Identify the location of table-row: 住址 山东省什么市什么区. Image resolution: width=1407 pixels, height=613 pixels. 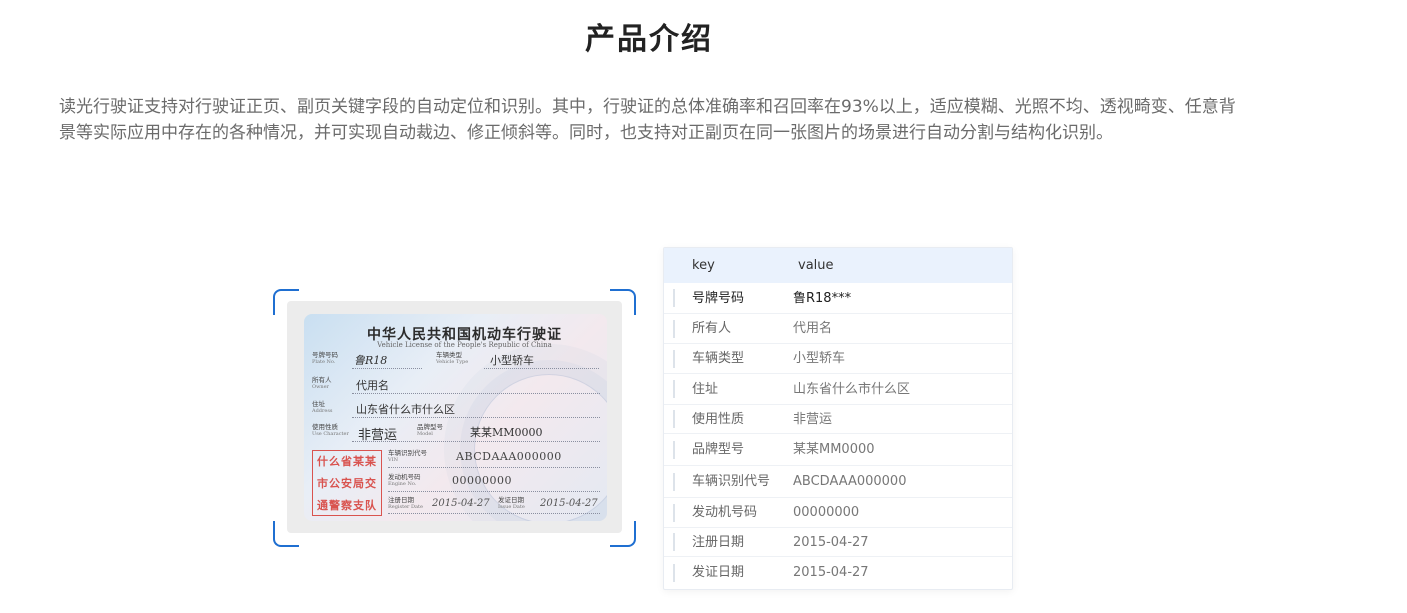
(838, 389).